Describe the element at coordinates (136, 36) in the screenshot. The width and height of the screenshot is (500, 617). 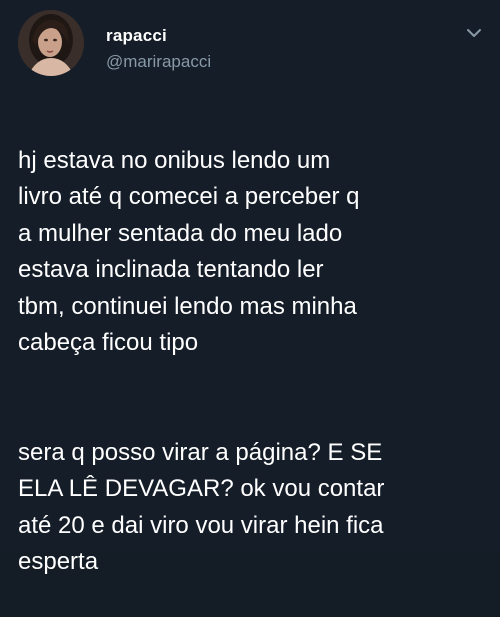
I see `display-name: rapacci` at that location.